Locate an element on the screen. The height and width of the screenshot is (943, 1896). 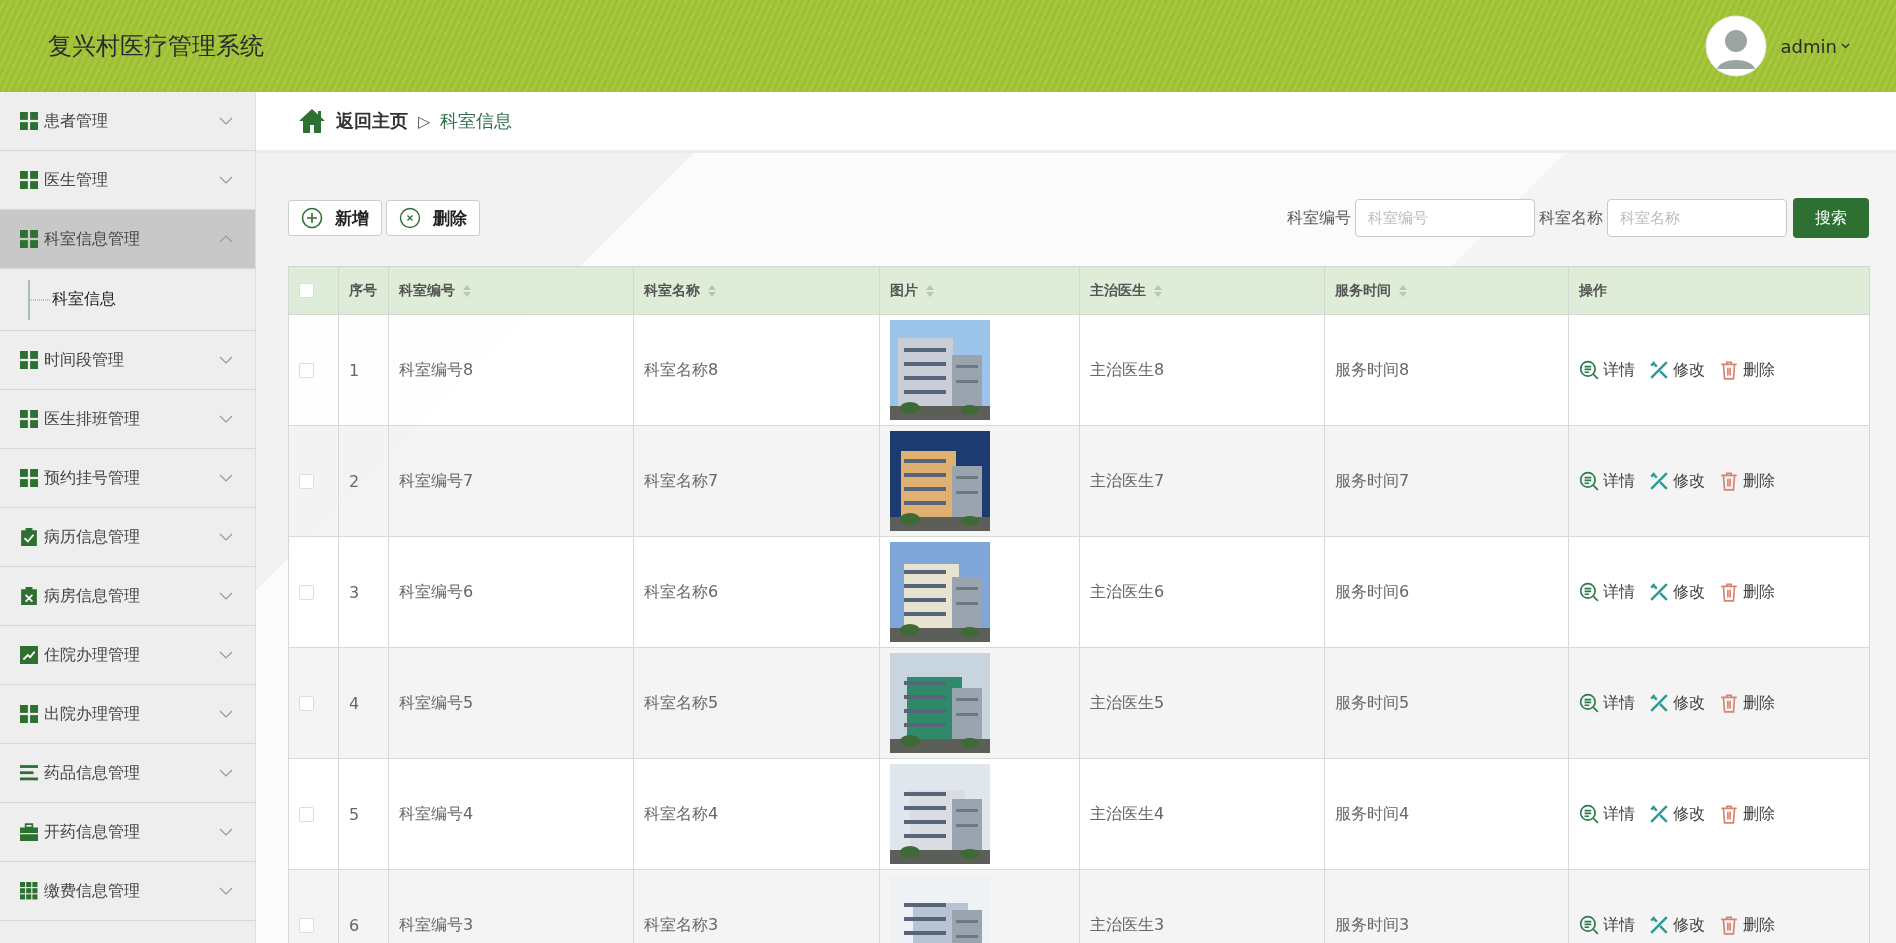
sidebar-item: 科室信息管理 is located at coordinates (127, 239).